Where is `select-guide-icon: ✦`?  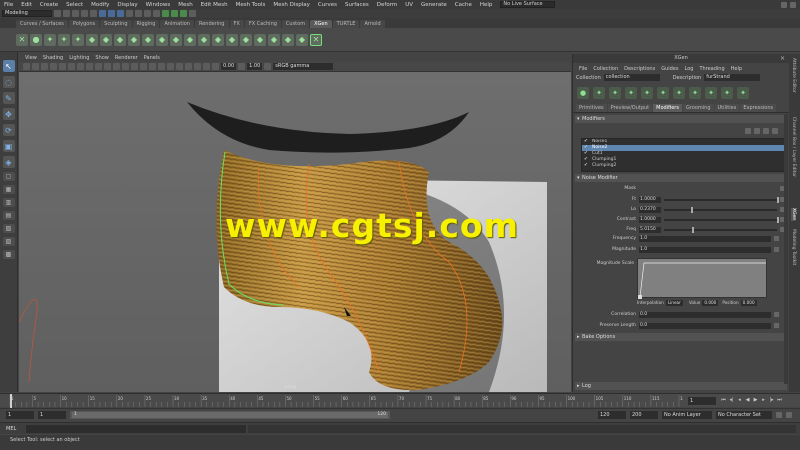 select-guide-icon: ✦ is located at coordinates (615, 93).